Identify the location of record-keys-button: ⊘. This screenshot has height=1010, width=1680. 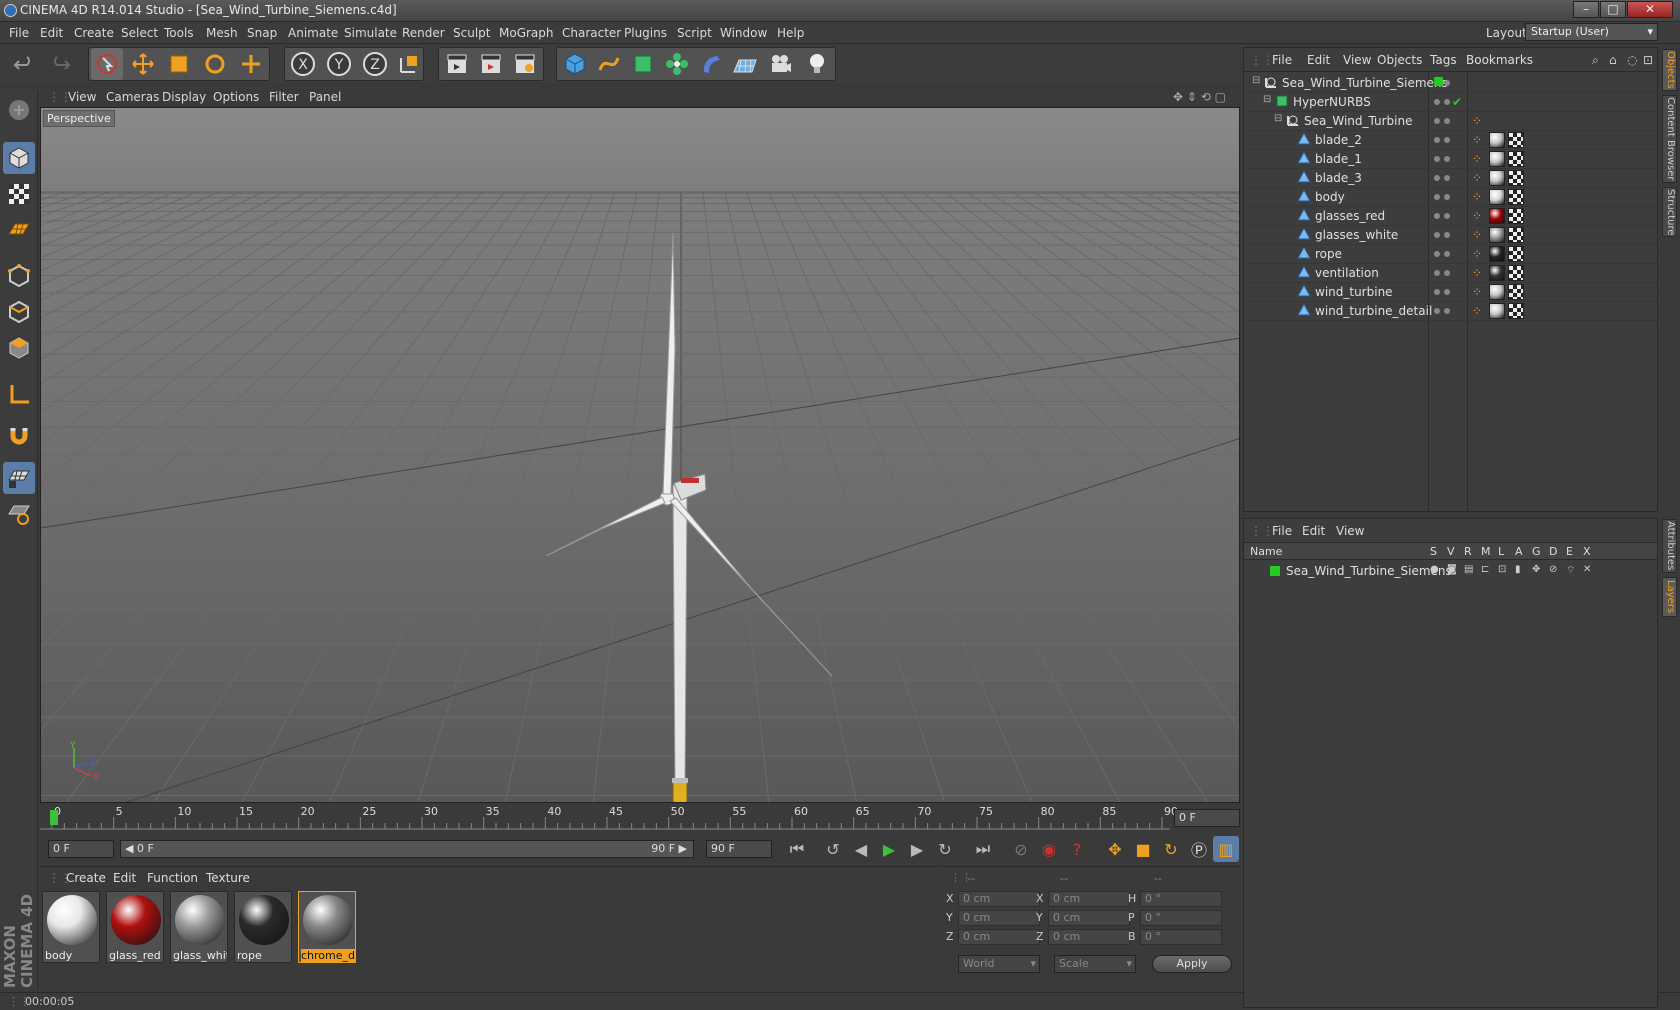
(1021, 849).